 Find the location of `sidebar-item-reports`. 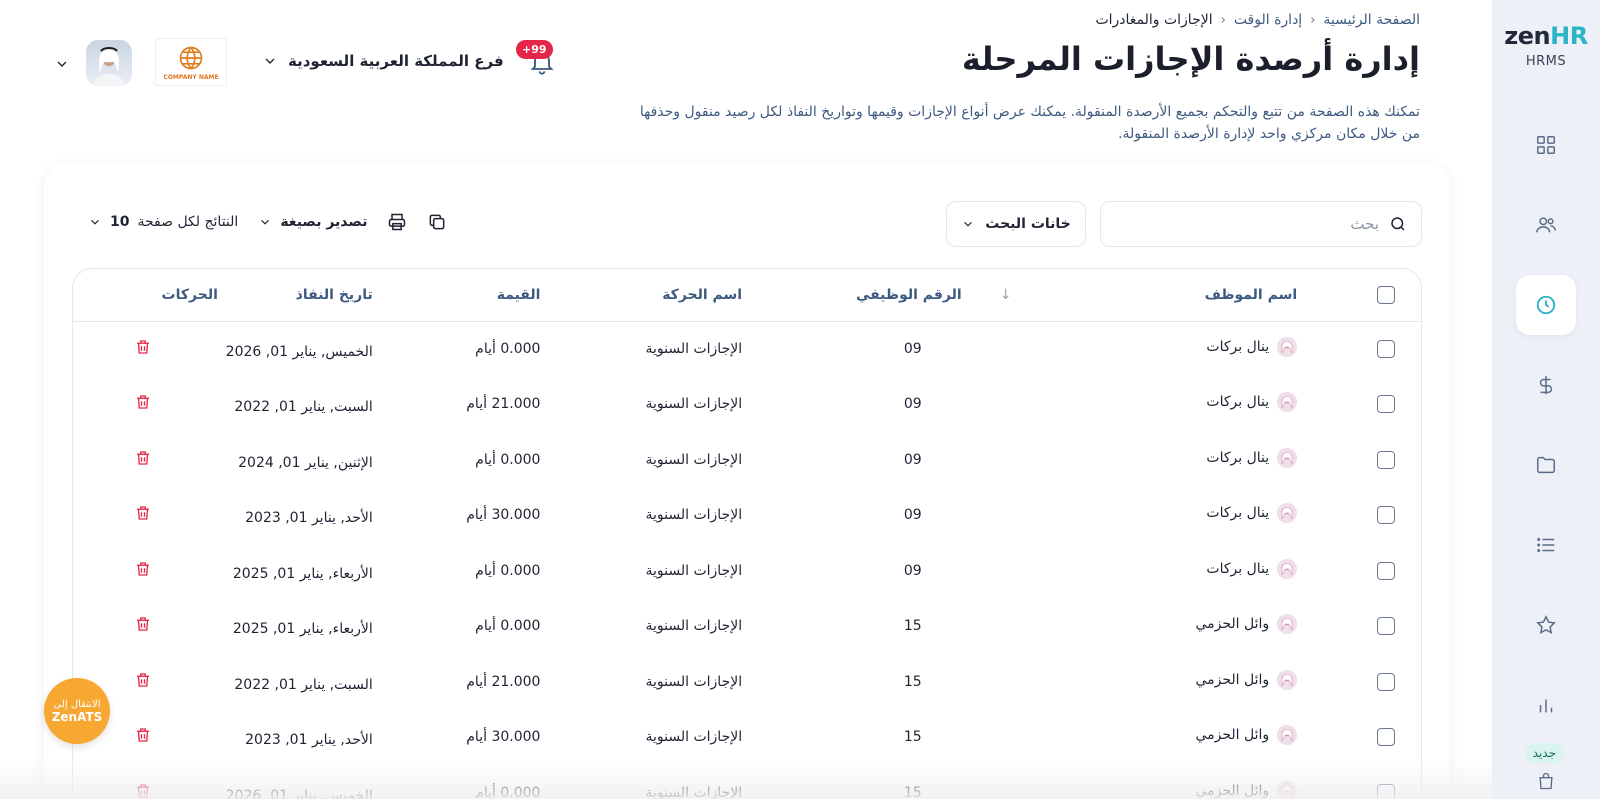

sidebar-item-reports is located at coordinates (1546, 705).